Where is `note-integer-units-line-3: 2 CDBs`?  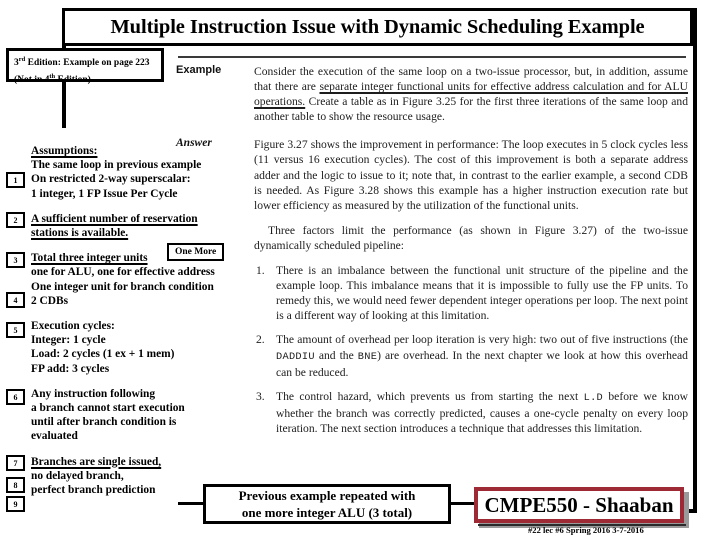 note-integer-units-line-3: 2 CDBs is located at coordinates (50, 300).